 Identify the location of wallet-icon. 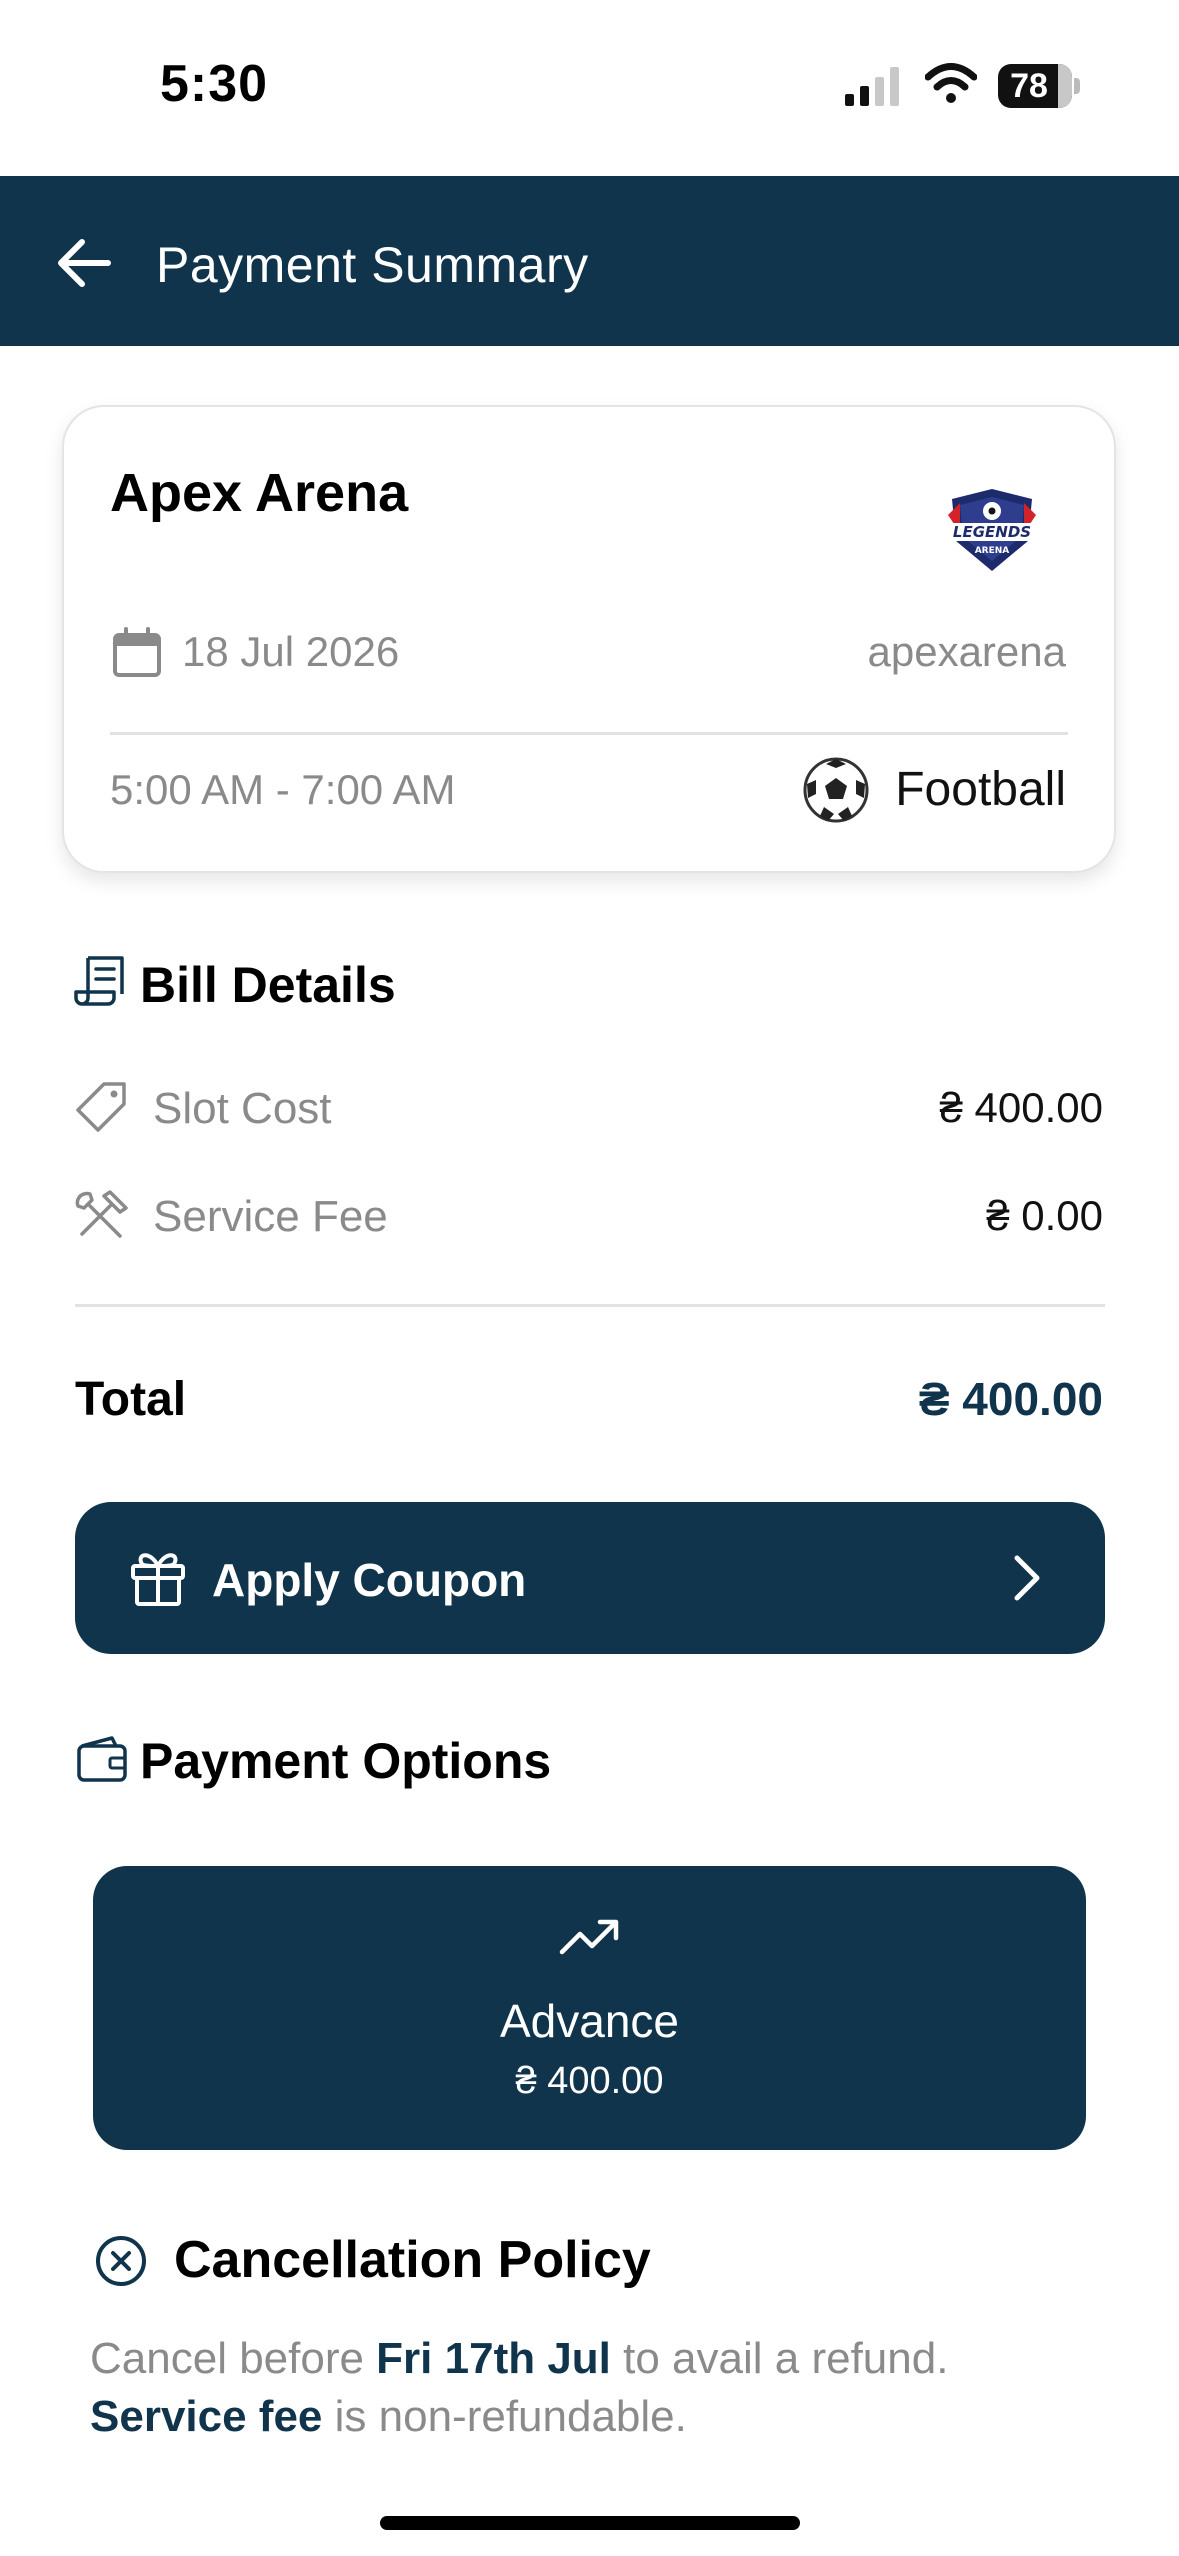
(102, 1759).